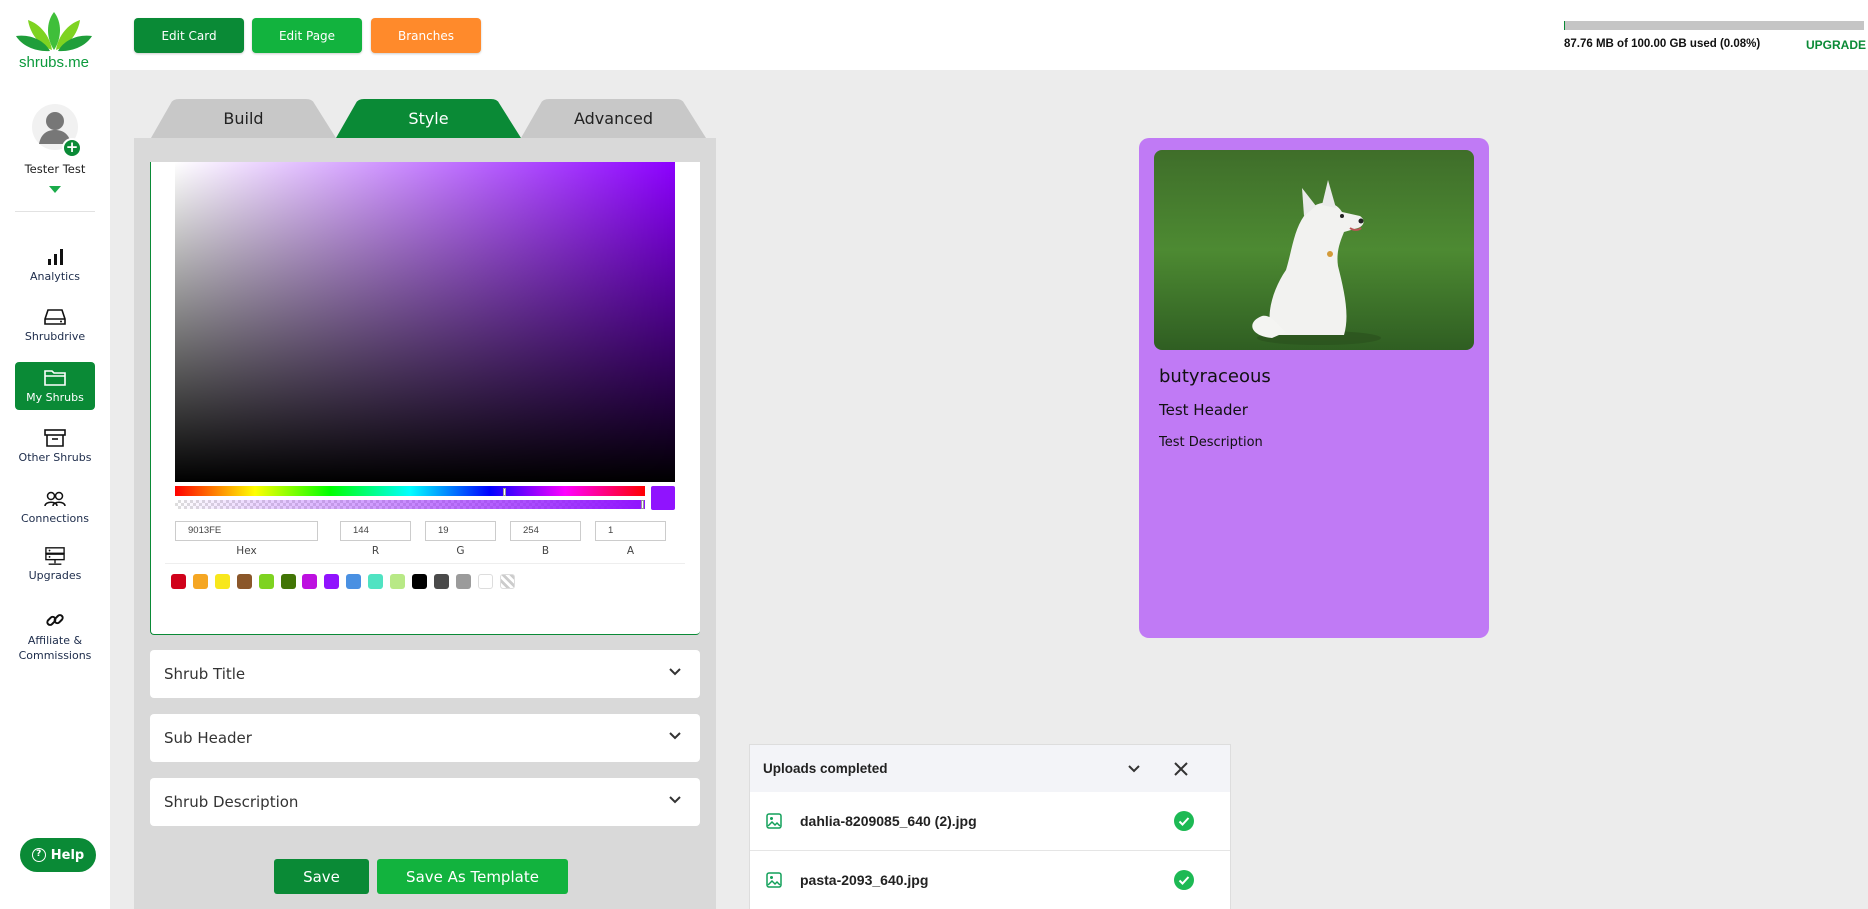  Describe the element at coordinates (55, 189) in the screenshot. I see `profile-dropdown-icon` at that location.